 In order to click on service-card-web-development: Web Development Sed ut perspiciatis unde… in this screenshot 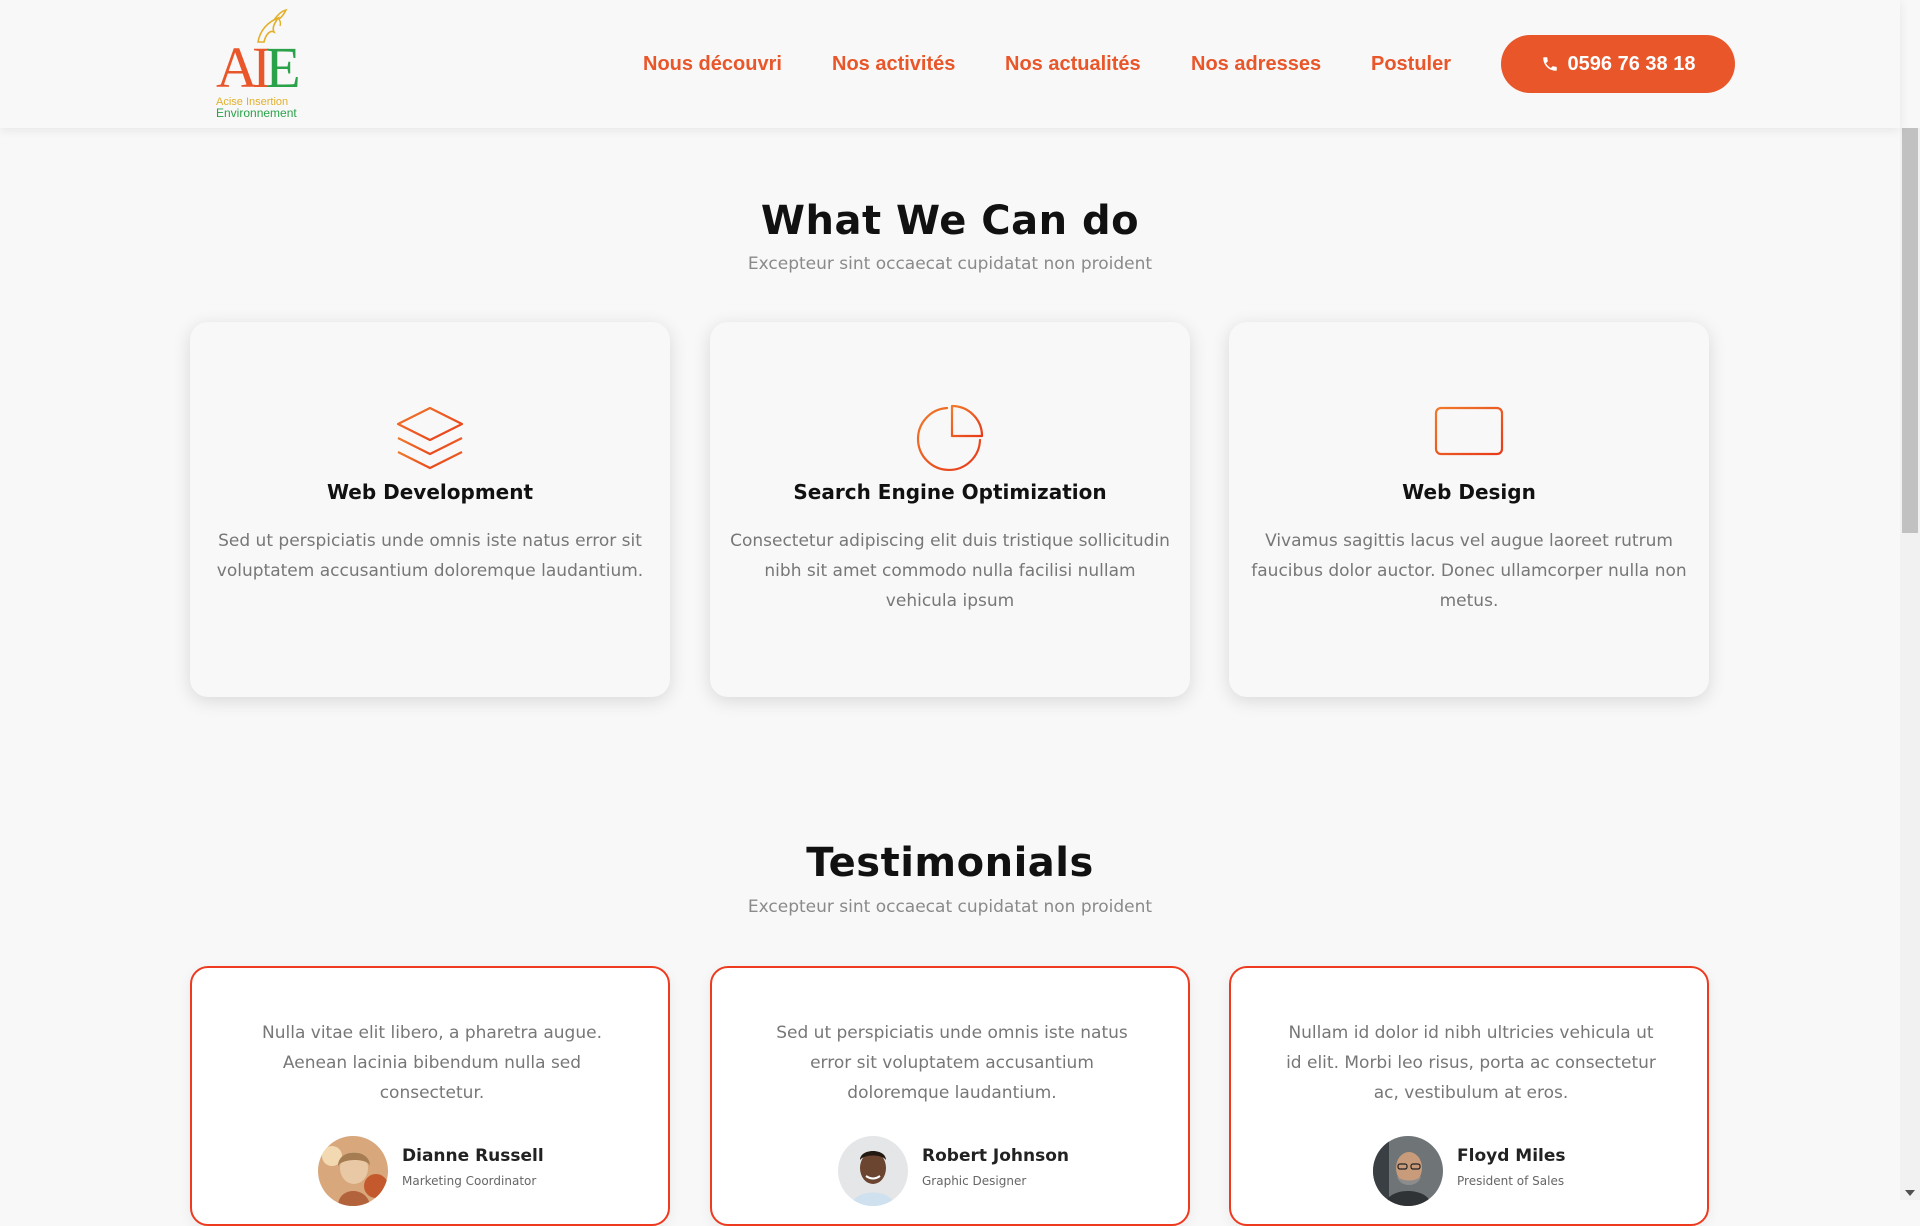, I will do `click(430, 509)`.